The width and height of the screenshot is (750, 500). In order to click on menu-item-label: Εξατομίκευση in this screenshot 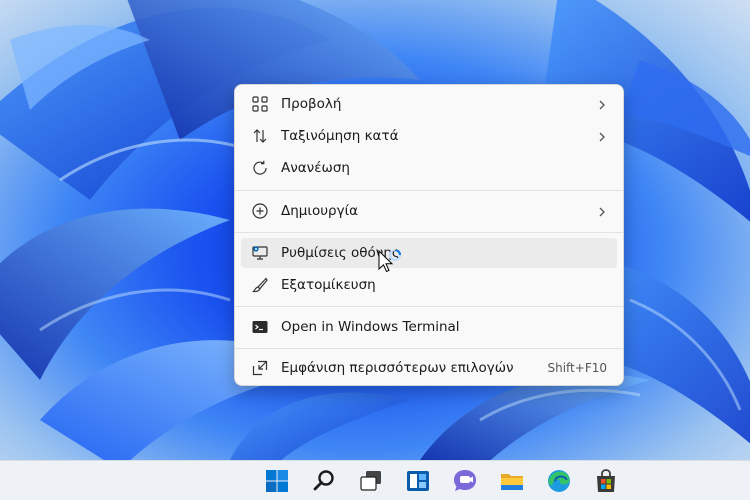, I will do `click(328, 285)`.